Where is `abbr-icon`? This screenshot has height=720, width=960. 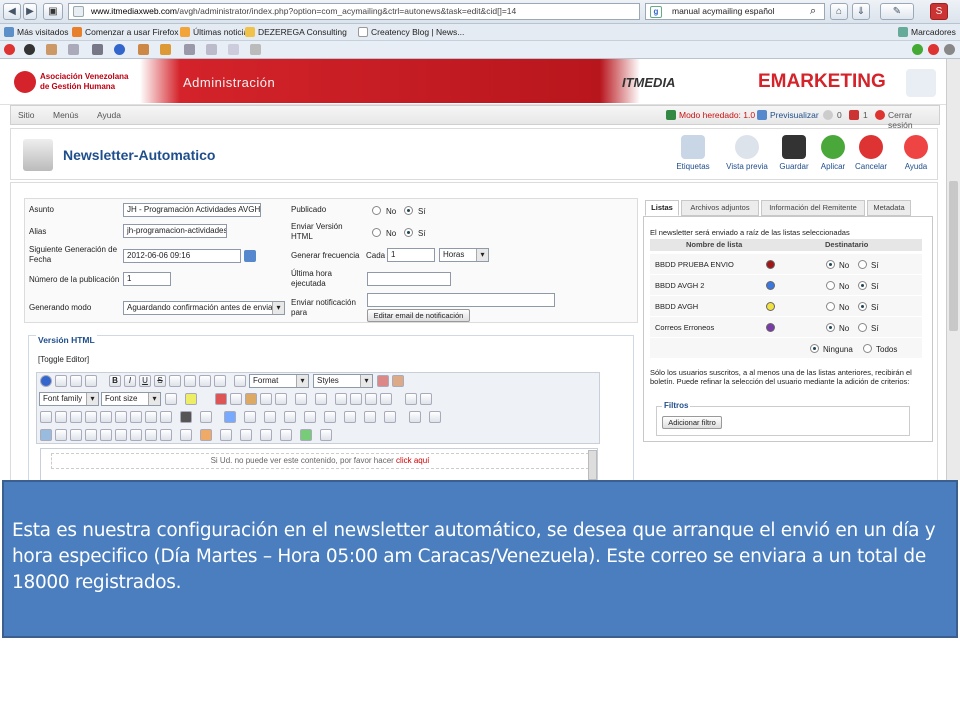 abbr-icon is located at coordinates (106, 435).